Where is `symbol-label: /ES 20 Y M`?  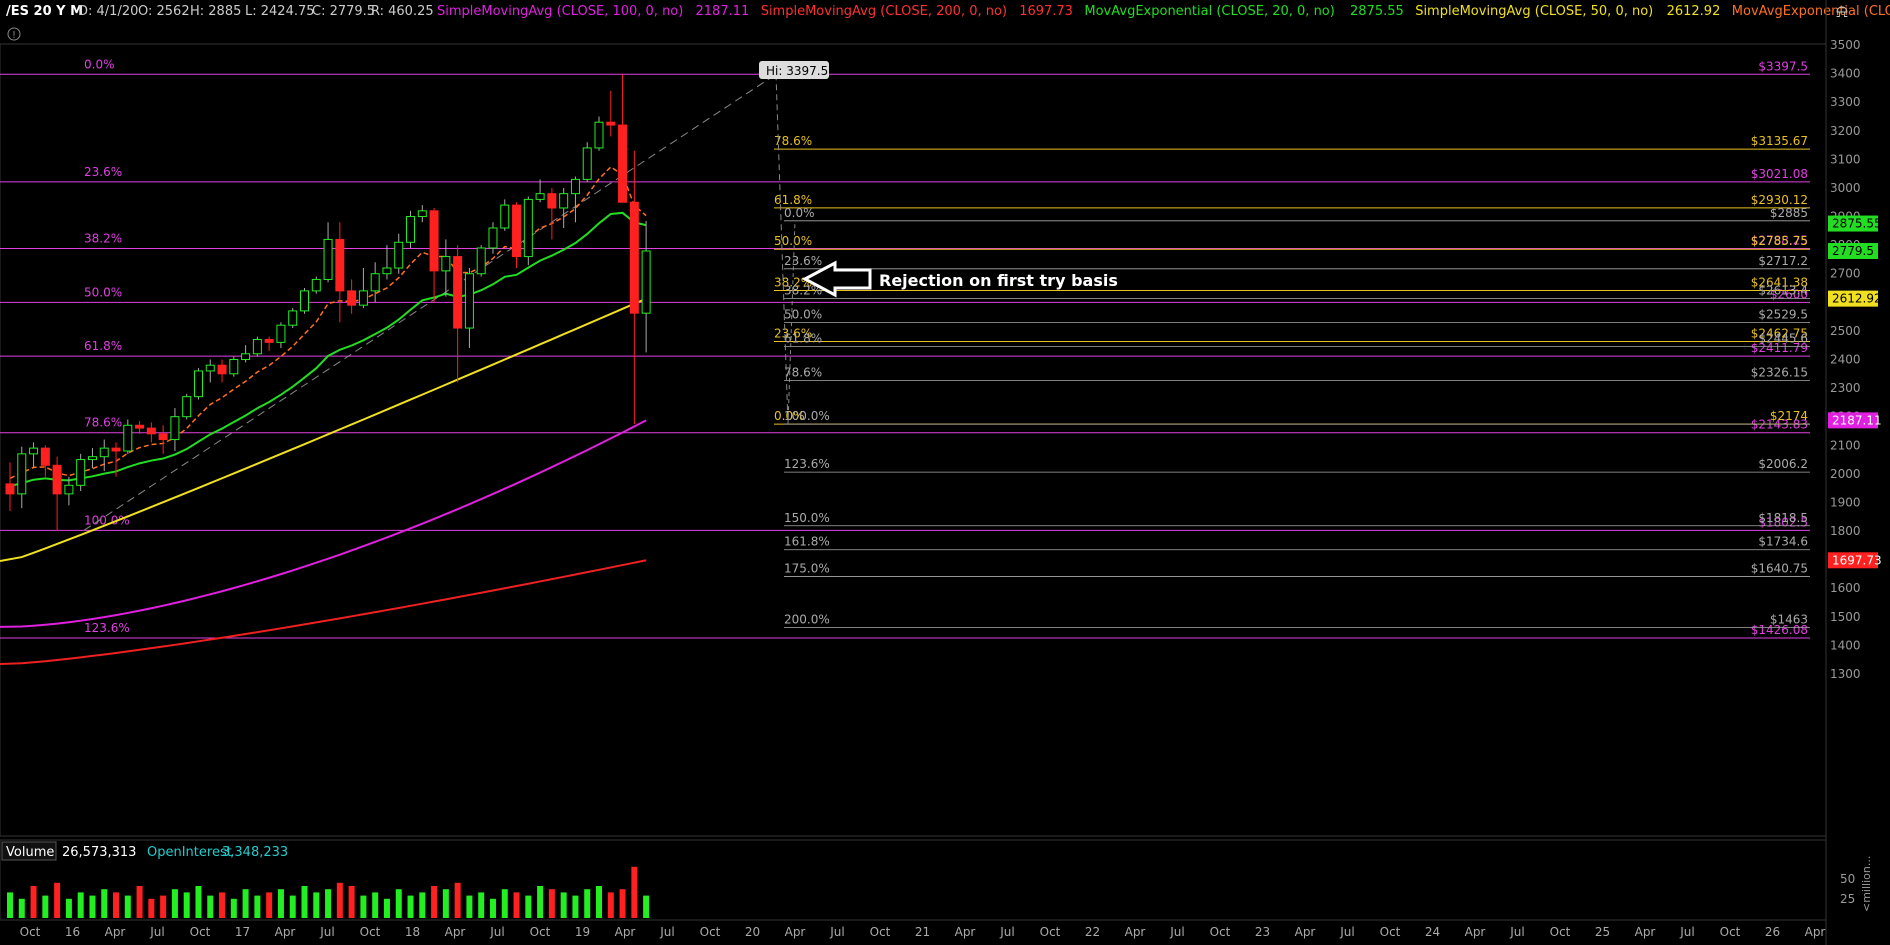 symbol-label: /ES 20 Y M is located at coordinates (44, 11).